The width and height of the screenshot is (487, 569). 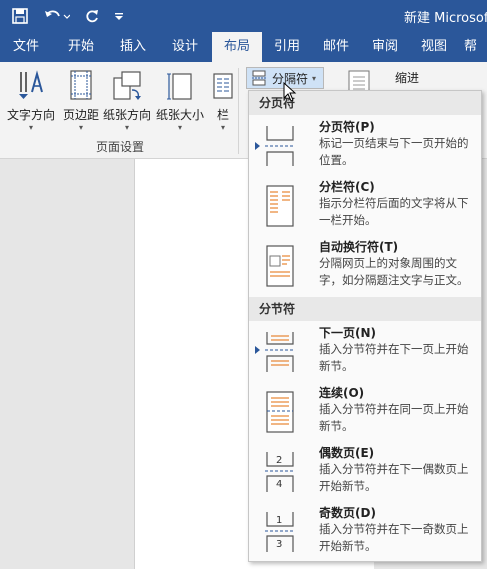 What do you see at coordinates (279, 484) in the screenshot?
I see `svg-text: 4` at bounding box center [279, 484].